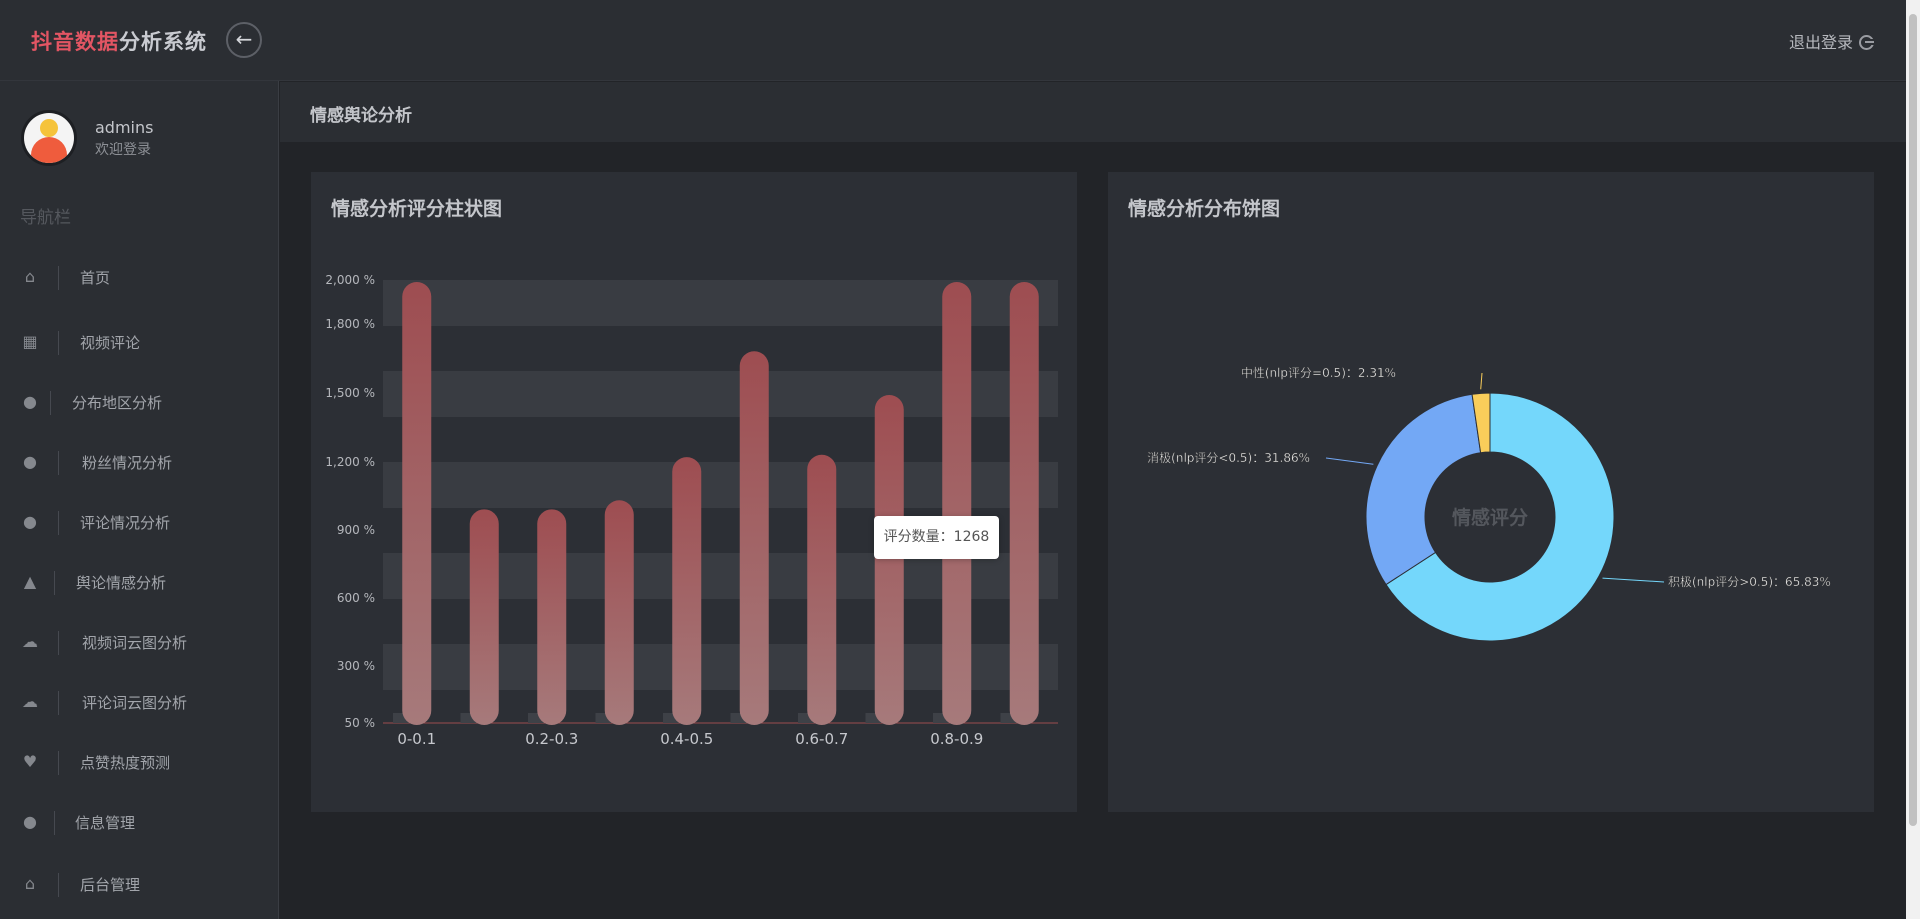  I want to click on flame-icon: ▲, so click(30, 581).